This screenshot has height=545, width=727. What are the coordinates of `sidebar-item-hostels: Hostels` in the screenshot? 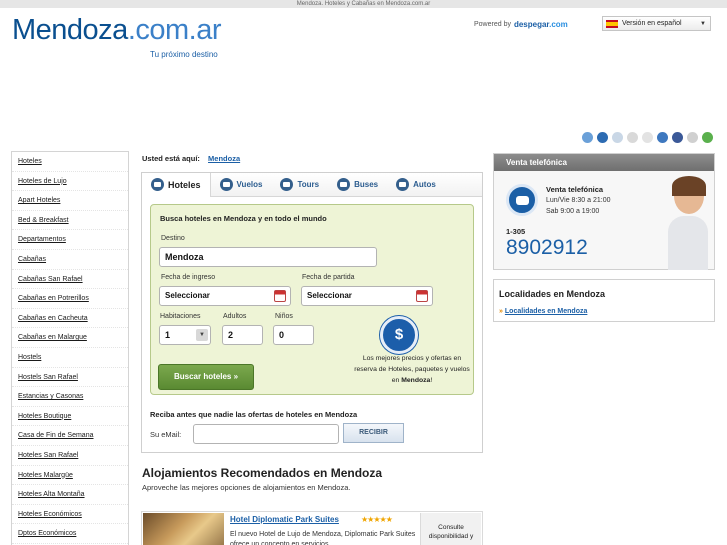 It's located at (70, 358).